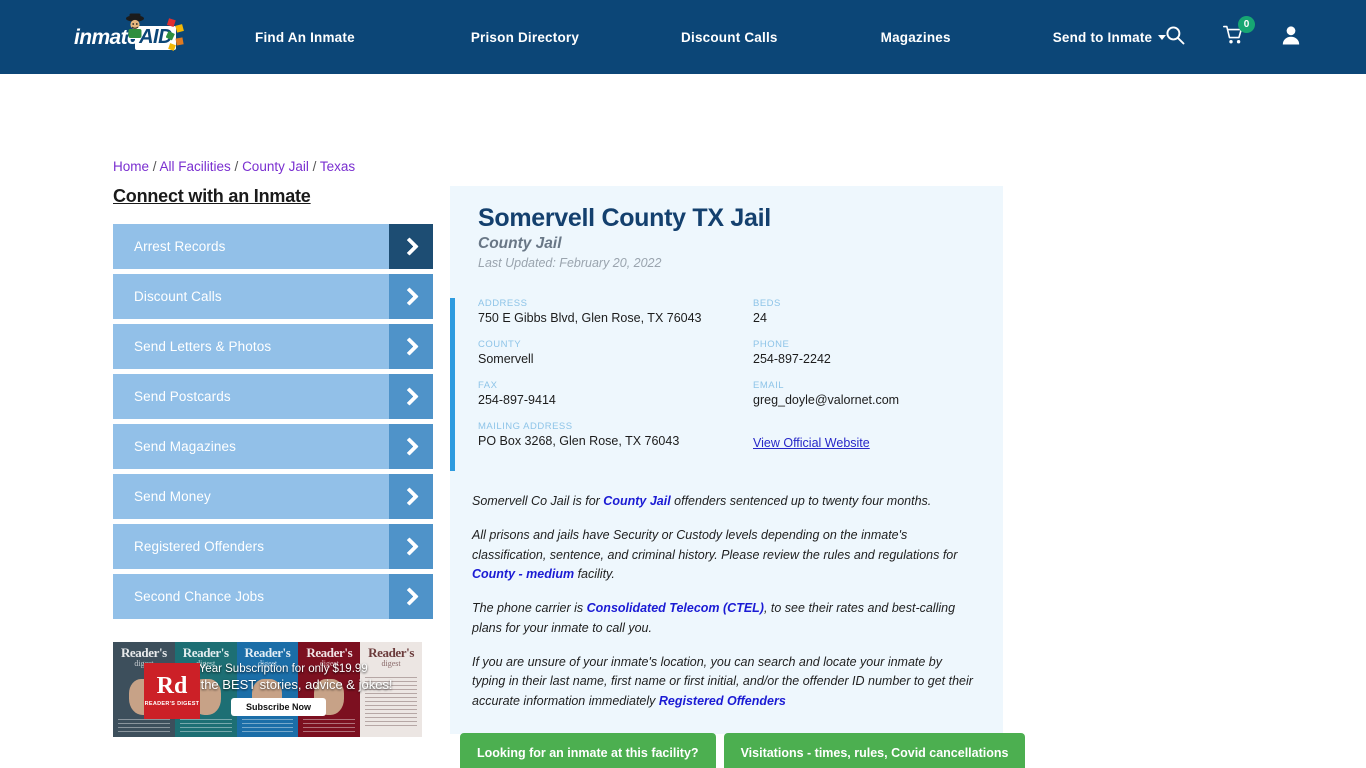  I want to click on paragraph-text: Somervell Co Jail is for, so click(538, 501).